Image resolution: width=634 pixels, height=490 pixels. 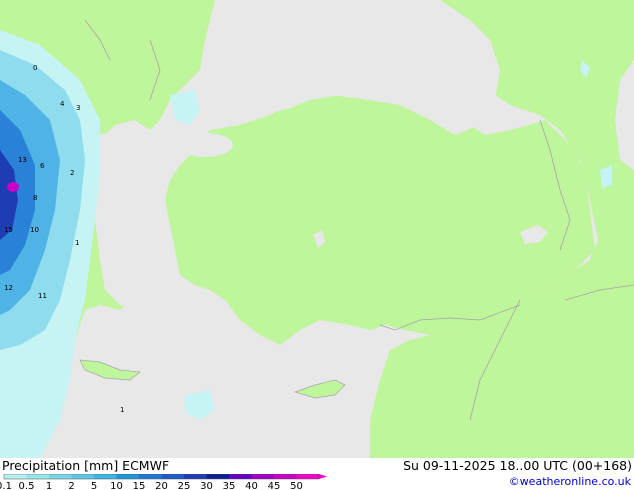 What do you see at coordinates (570, 481) in the screenshot?
I see `credit-link: ©weatheronline.co.uk` at bounding box center [570, 481].